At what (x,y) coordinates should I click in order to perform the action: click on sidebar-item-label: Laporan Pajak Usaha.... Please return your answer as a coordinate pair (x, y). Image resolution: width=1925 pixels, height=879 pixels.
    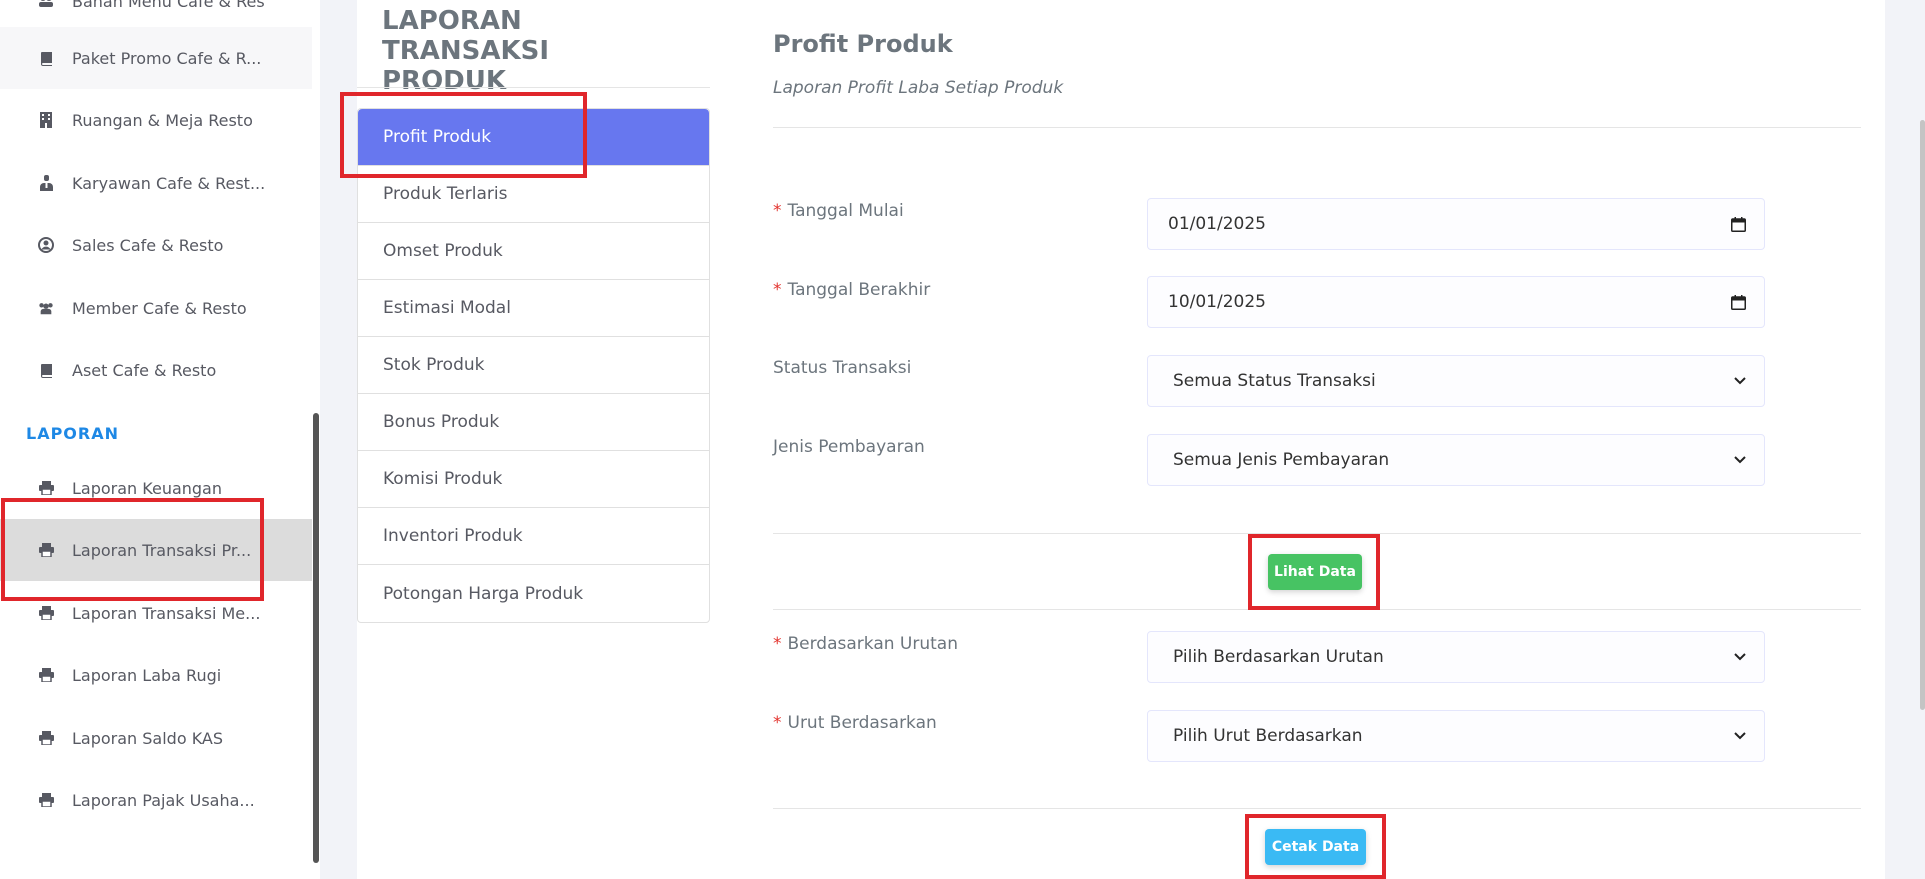
    Looking at the image, I should click on (163, 800).